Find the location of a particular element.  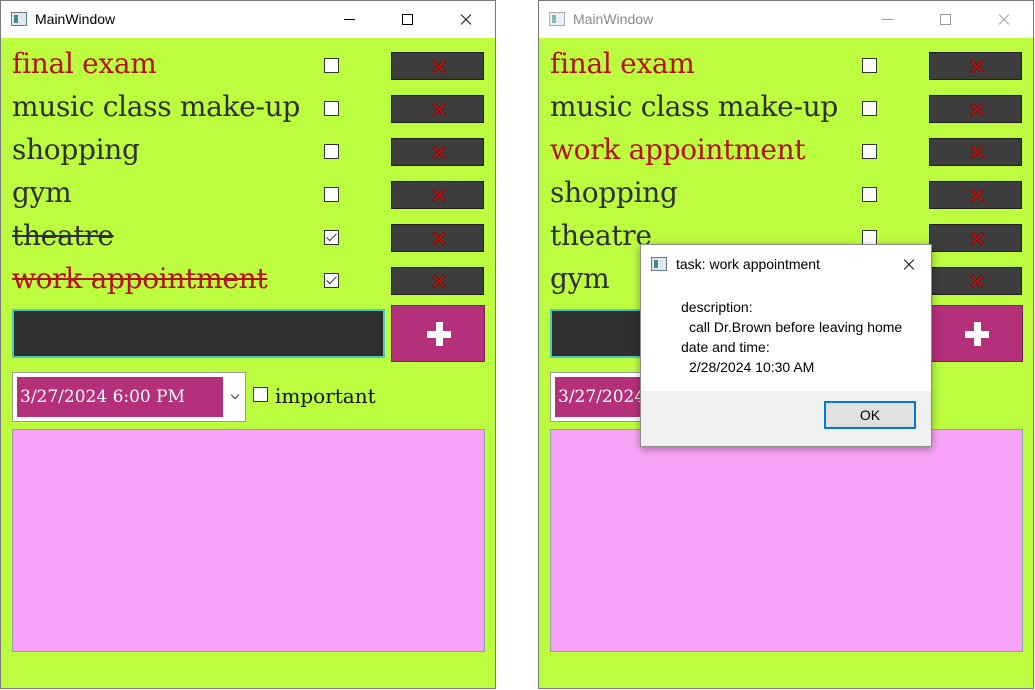

description-value: call Dr.Brown before leaving home is located at coordinates (796, 327).